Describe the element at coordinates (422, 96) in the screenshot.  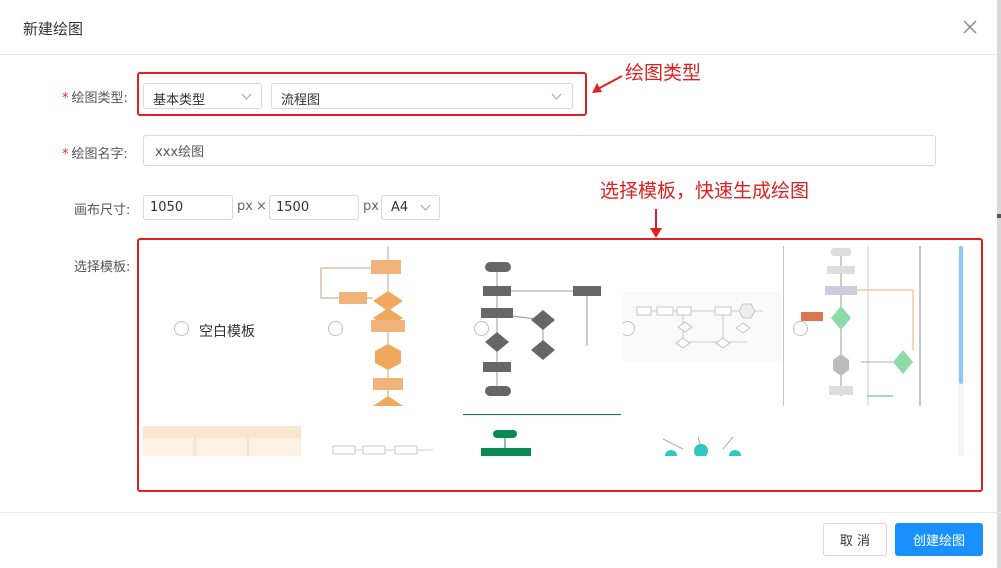
I see `type-value-select: 流程图` at that location.